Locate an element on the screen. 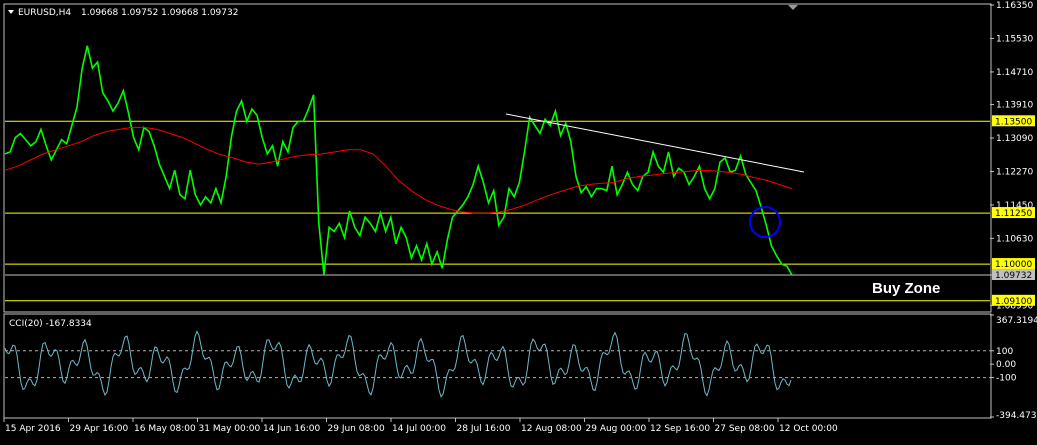  x-tick-label: 12 Oct 00:00 is located at coordinates (808, 429).